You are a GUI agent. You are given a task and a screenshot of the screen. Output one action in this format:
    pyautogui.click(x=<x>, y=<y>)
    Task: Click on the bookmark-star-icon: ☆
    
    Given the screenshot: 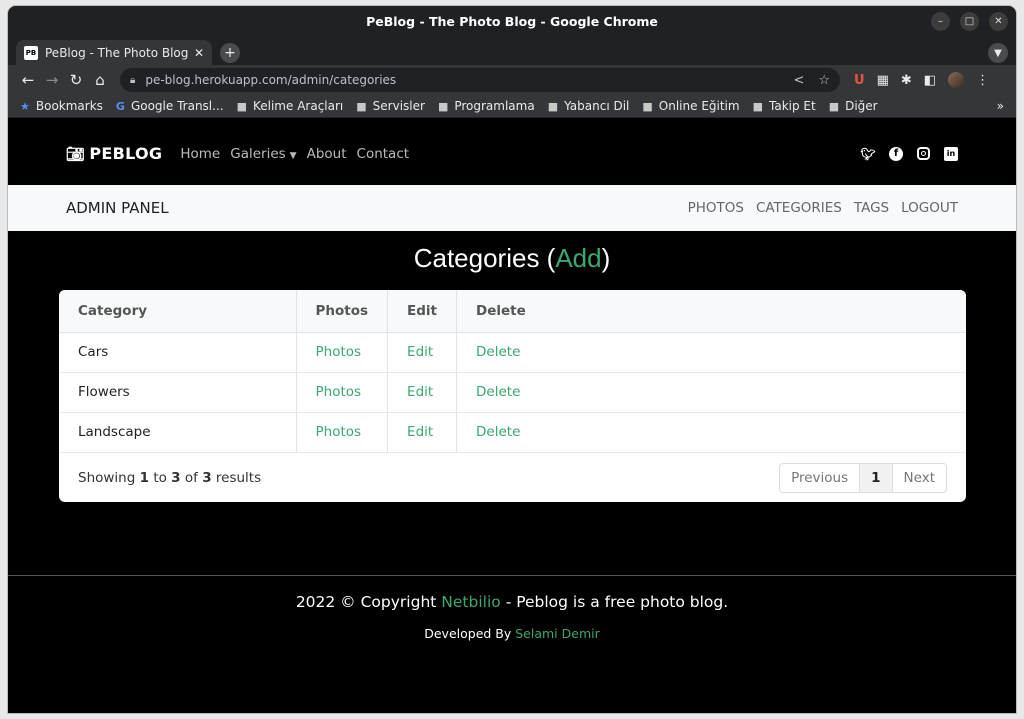 What is the action you would take?
    pyautogui.click(x=824, y=80)
    